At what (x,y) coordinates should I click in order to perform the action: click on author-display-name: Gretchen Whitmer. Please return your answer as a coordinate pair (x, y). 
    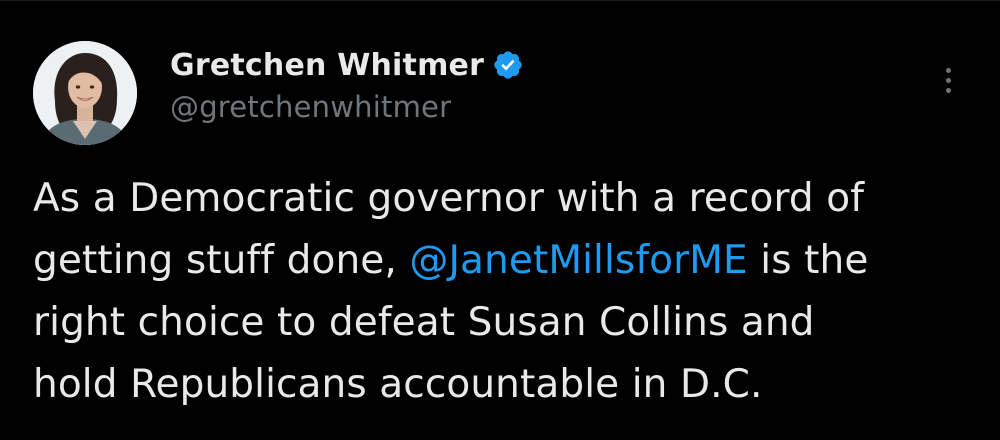
    Looking at the image, I should click on (327, 65).